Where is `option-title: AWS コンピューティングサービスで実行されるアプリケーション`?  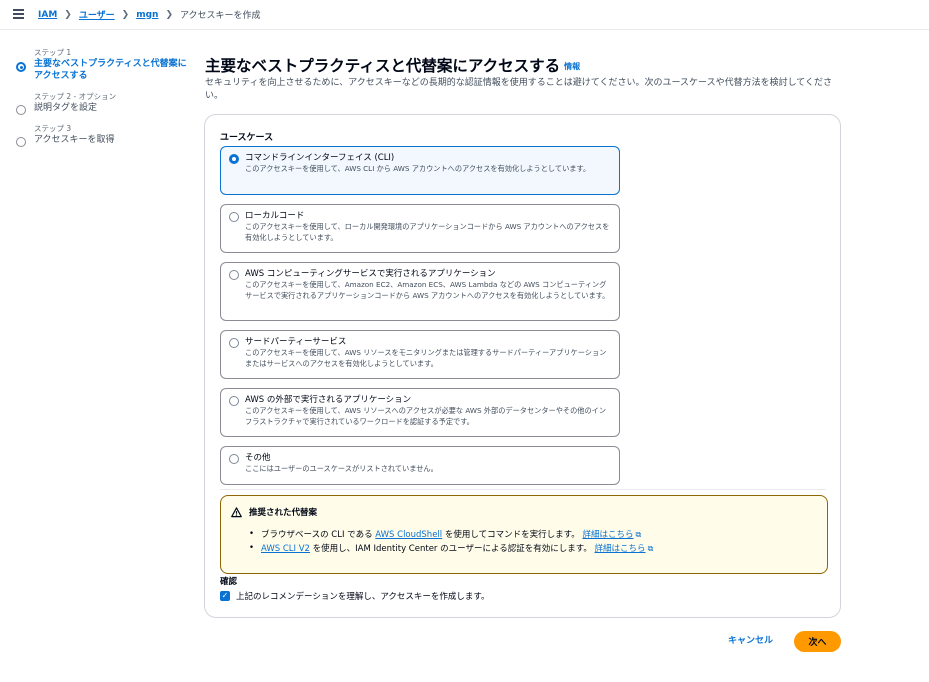 option-title: AWS コンピューティングサービスで実行されるアプリケーション is located at coordinates (370, 274).